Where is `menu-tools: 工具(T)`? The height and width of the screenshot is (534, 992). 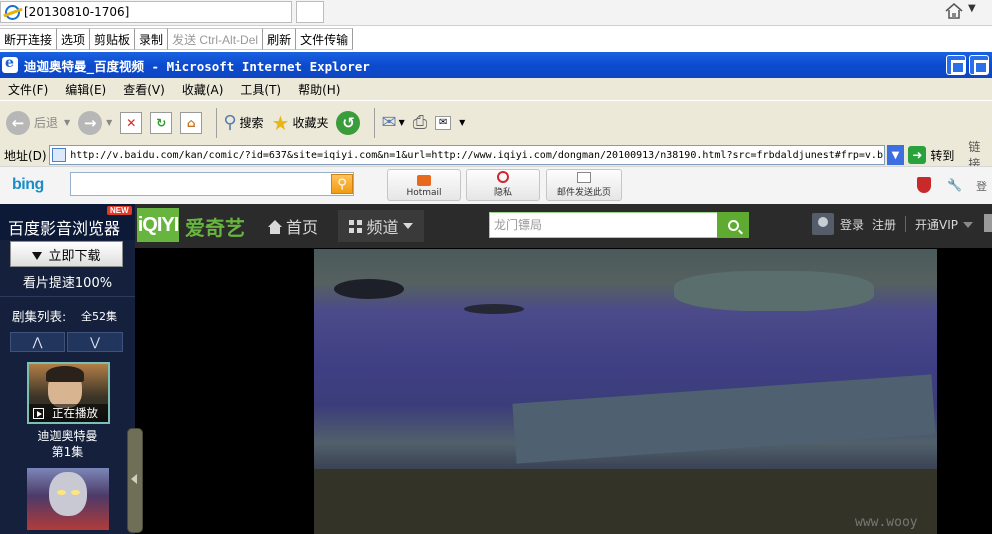 menu-tools: 工具(T) is located at coordinates (260, 89).